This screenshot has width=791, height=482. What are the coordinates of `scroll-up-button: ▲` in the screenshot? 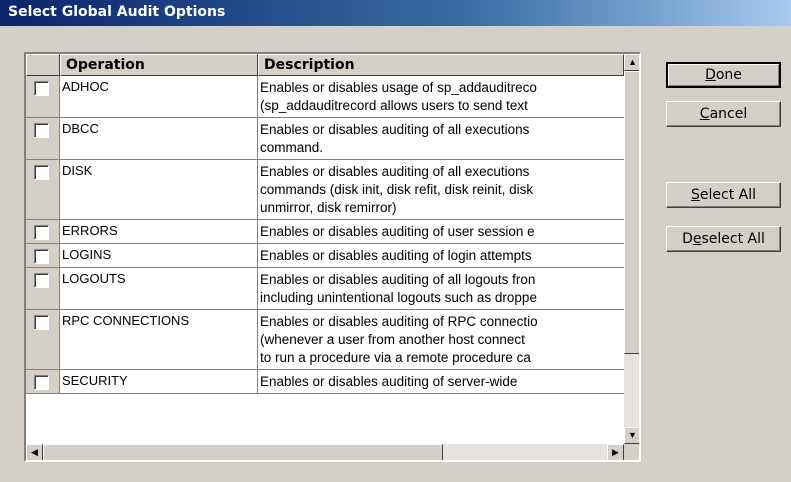 It's located at (631, 62).